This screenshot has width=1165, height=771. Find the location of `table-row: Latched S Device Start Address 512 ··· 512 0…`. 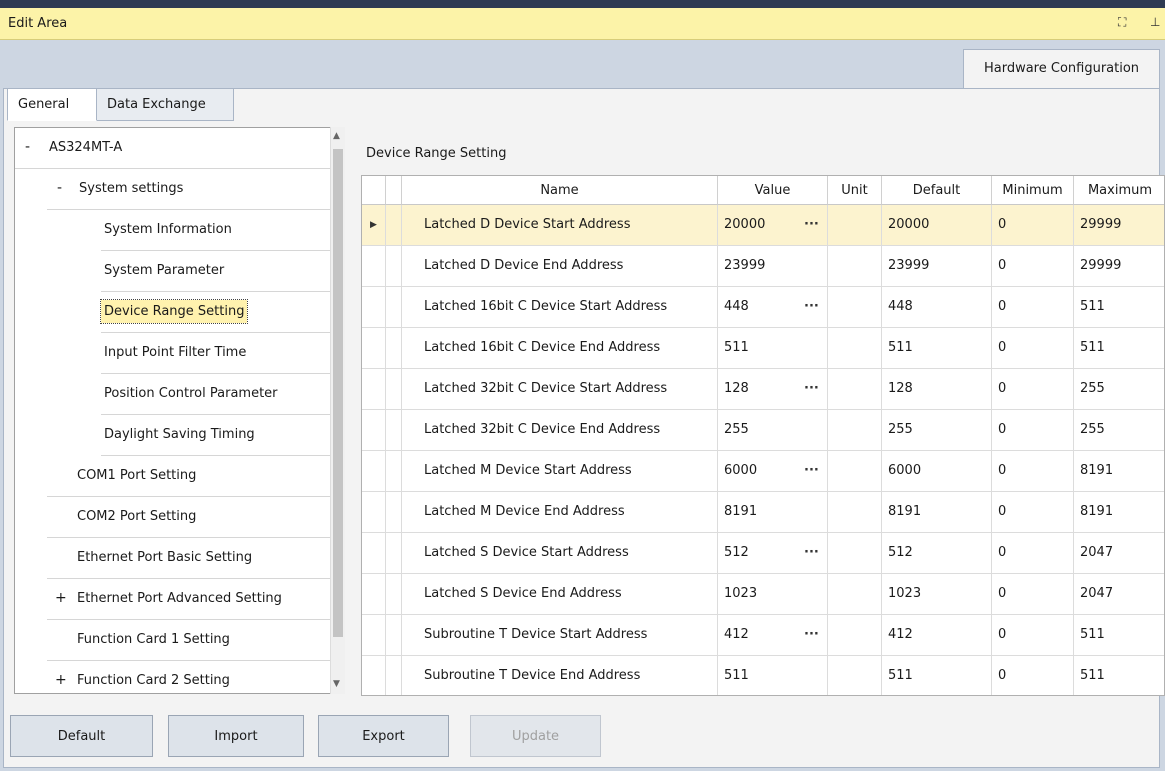

table-row: Latched S Device Start Address 512 ··· 512 0… is located at coordinates (763, 553).